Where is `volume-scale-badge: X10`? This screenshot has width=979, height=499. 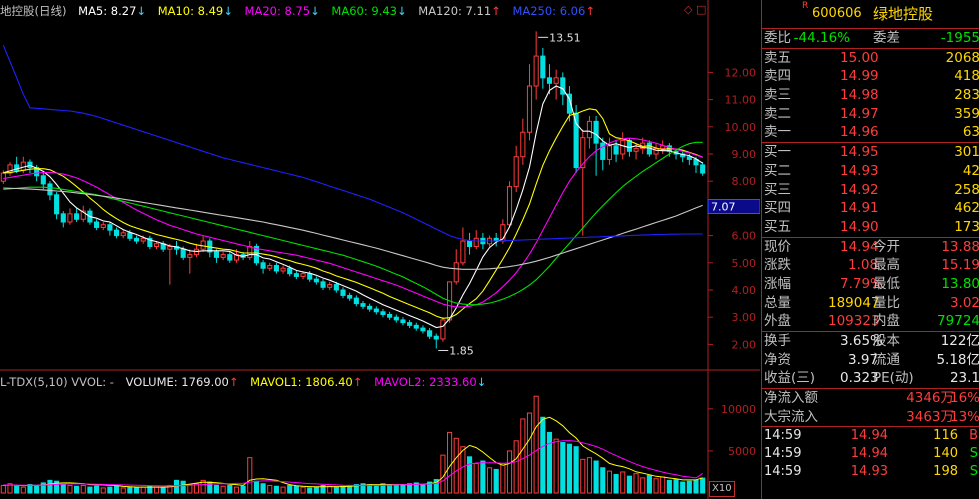
volume-scale-badge: X10 is located at coordinates (722, 489).